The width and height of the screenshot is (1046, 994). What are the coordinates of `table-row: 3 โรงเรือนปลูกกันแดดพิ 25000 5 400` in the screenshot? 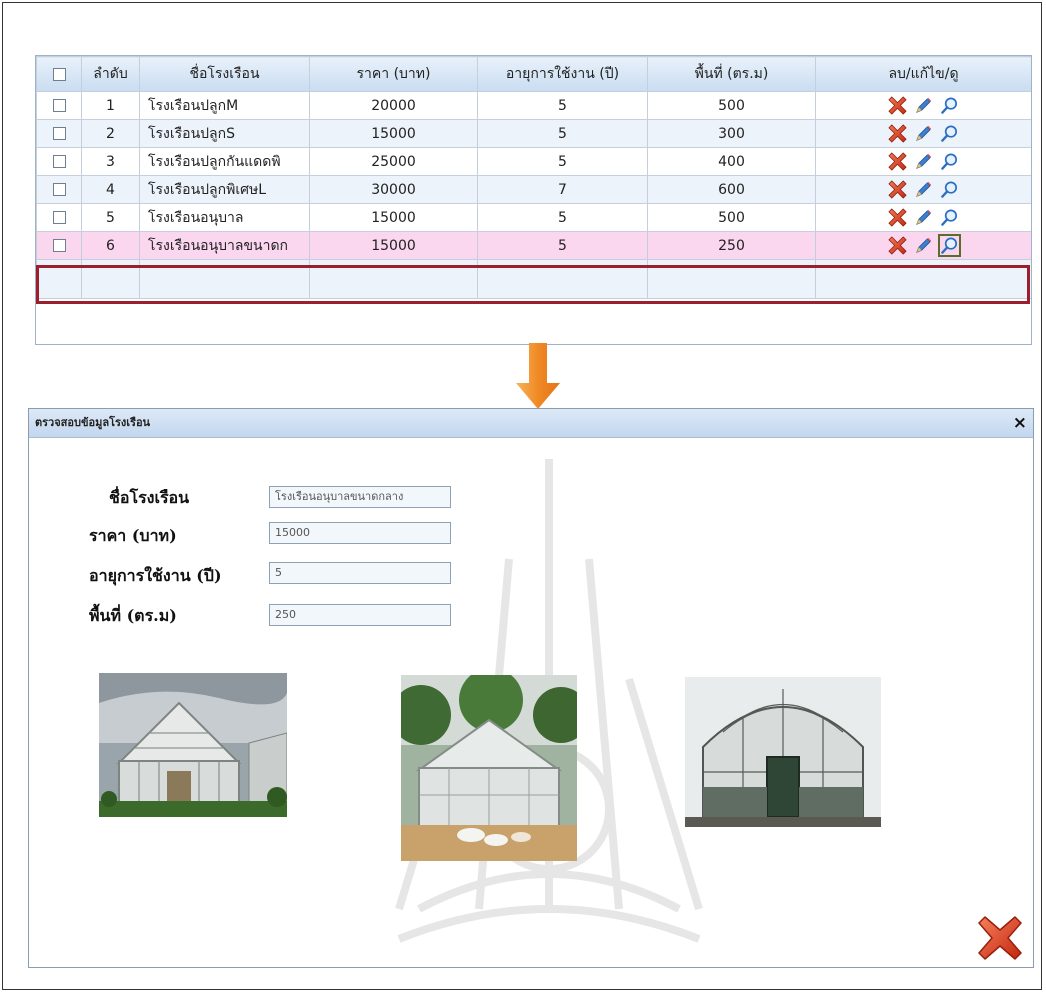 It's located at (533, 161).